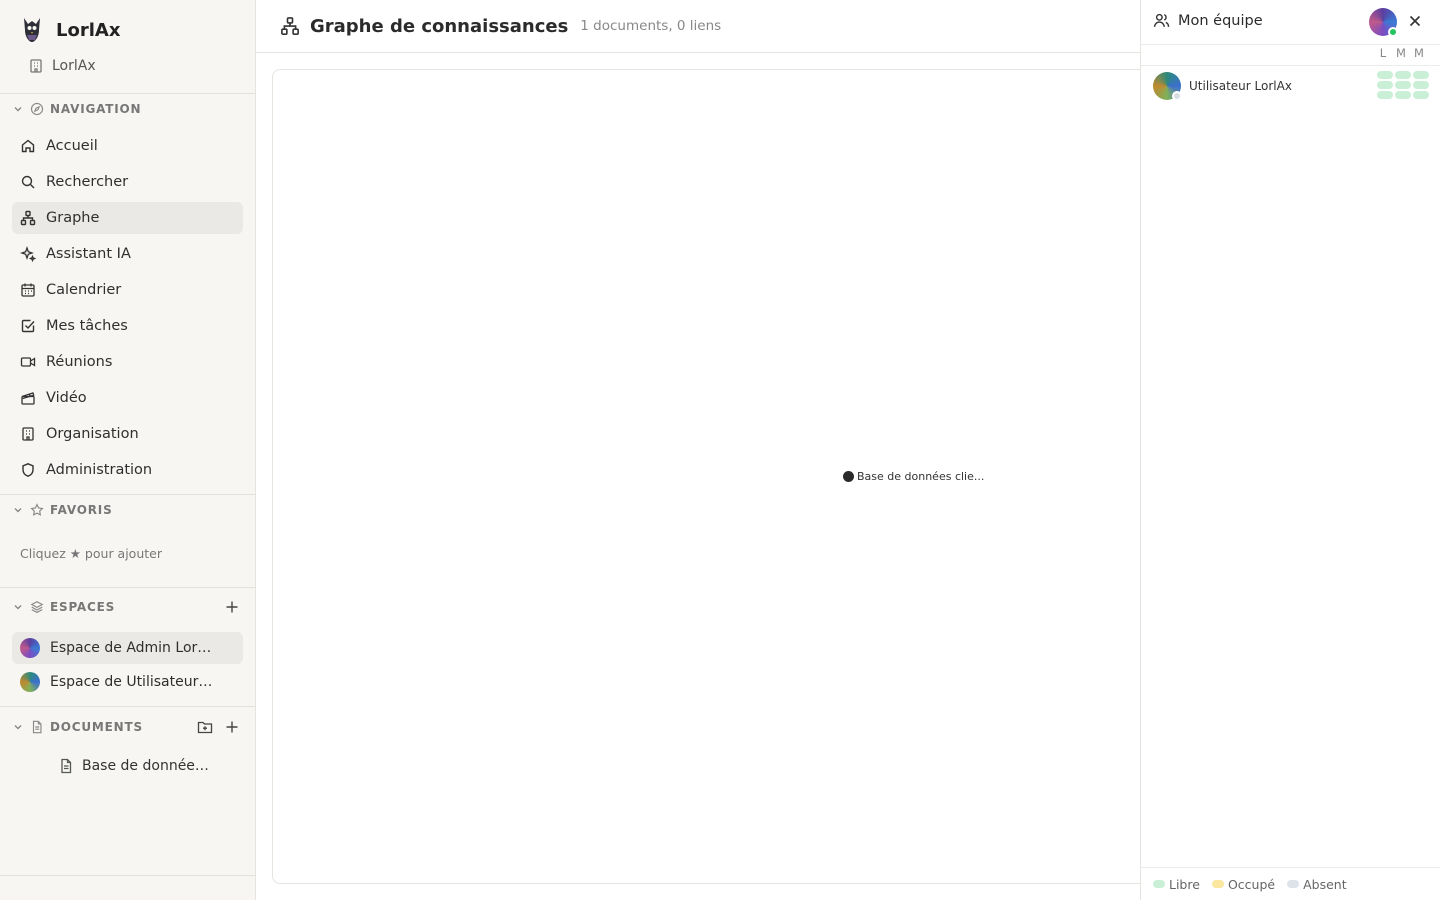 Image resolution: width=1440 pixels, height=900 pixels. I want to click on space-item-admin: Espace de Admin LorlAx, so click(127, 648).